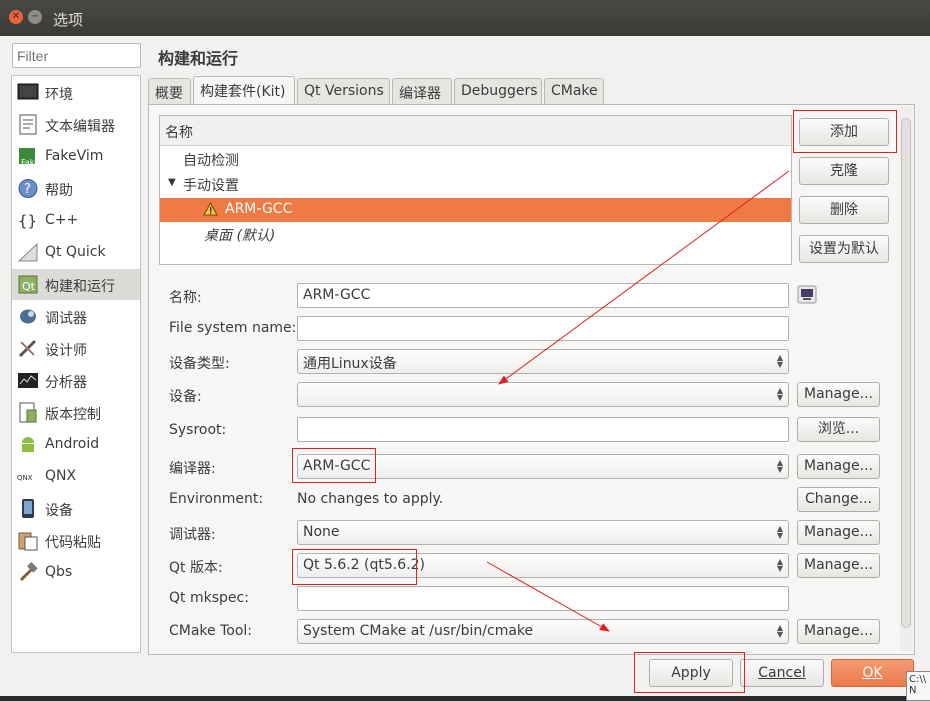  Describe the element at coordinates (25, 478) in the screenshot. I see `svg-text: QNX` at that location.